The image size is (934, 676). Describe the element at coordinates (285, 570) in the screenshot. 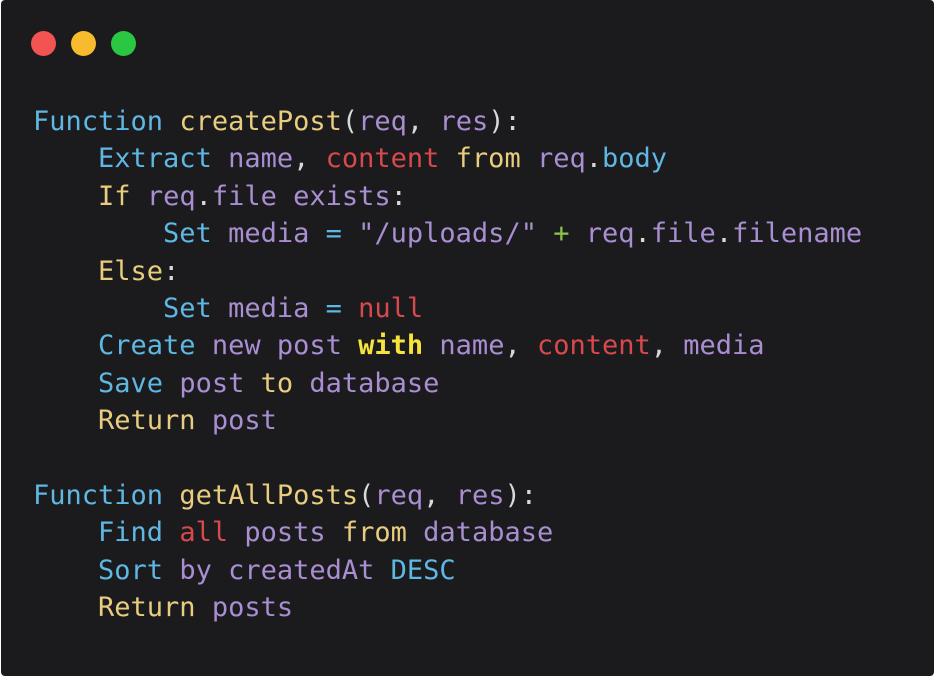

I see `code-token: by createdAt` at that location.